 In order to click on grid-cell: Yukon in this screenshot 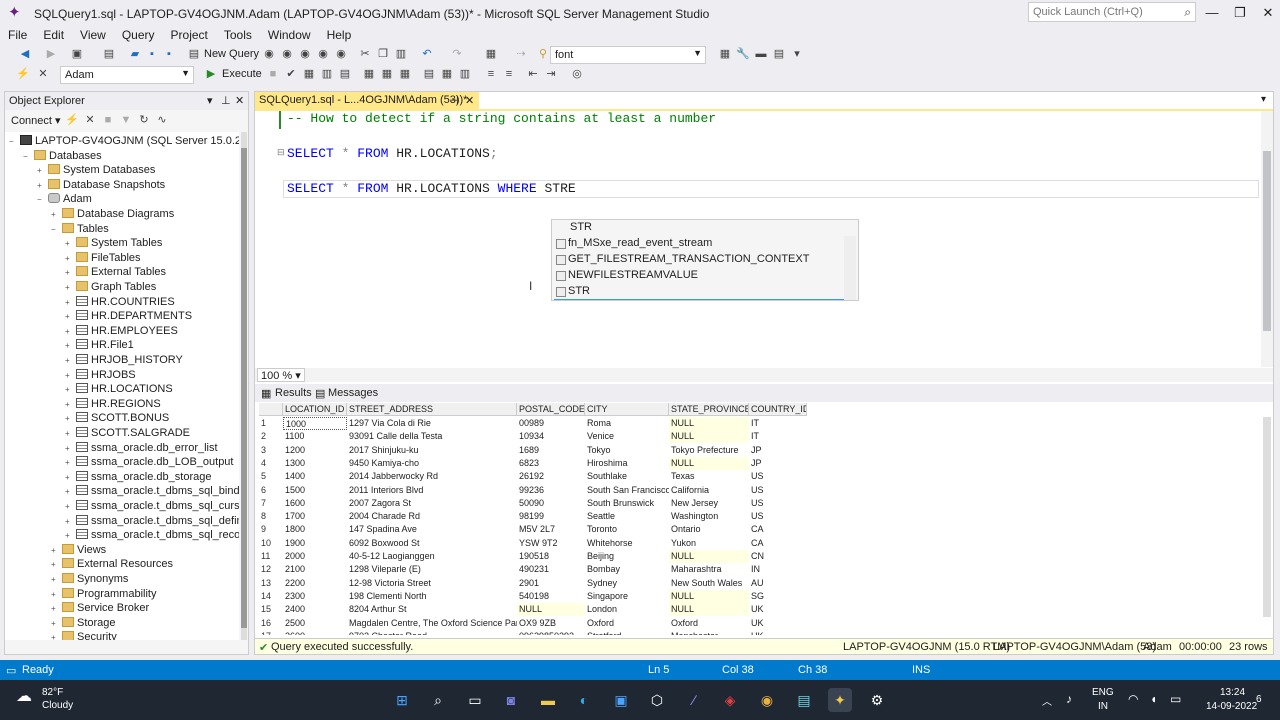, I will do `click(709, 543)`.